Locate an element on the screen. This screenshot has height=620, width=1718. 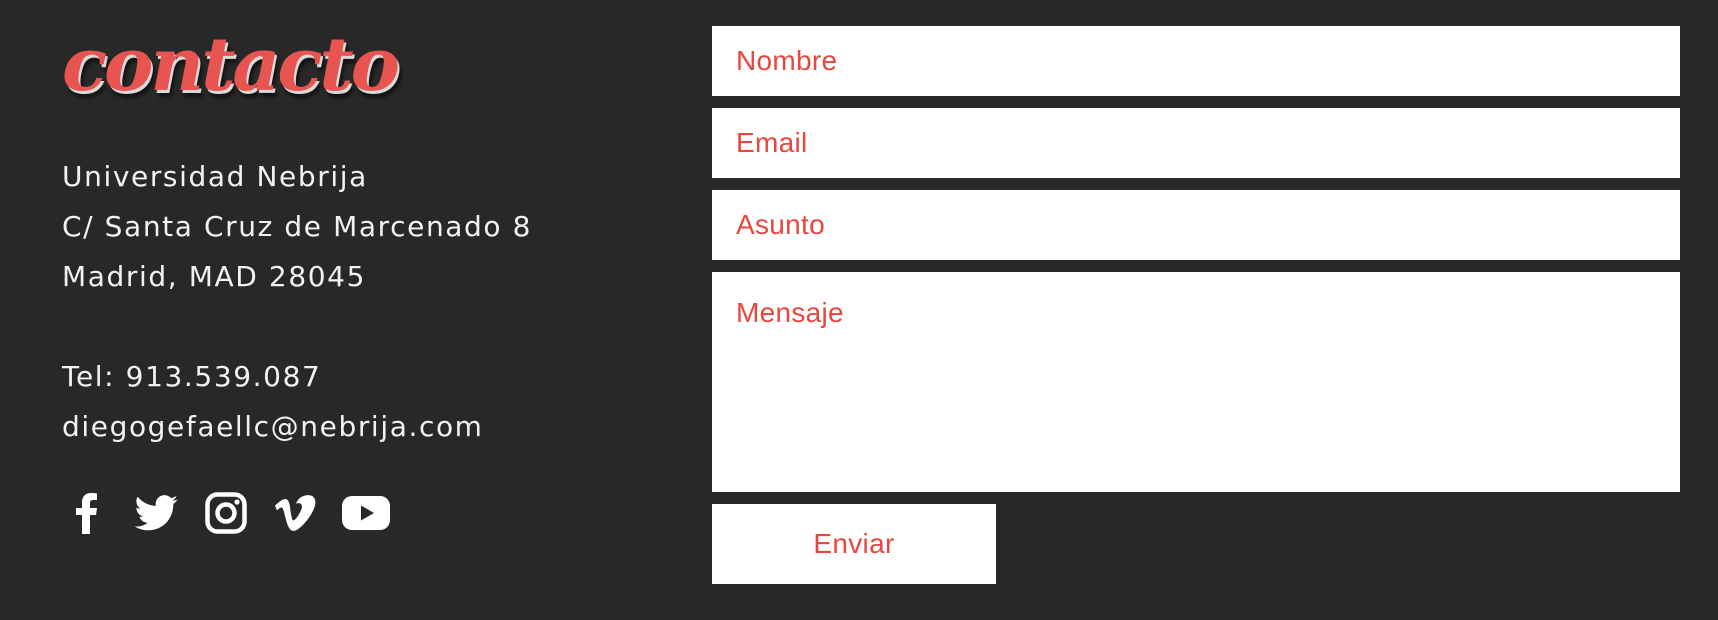
vimeo-icon is located at coordinates (296, 513).